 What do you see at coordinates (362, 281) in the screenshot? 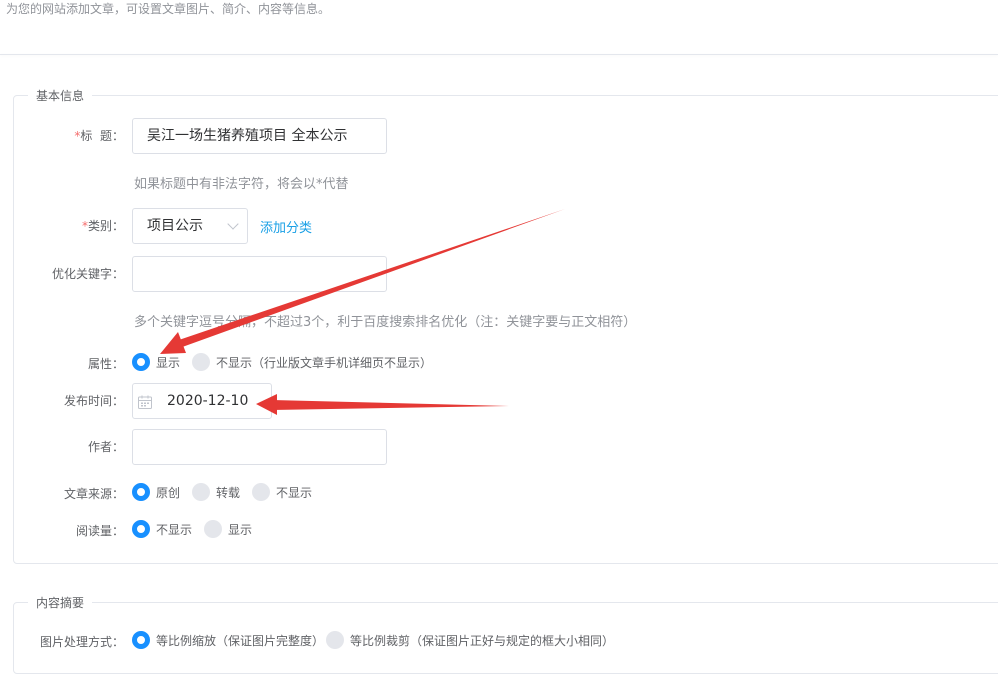
I see `red-arrow-annotation-attribute` at bounding box center [362, 281].